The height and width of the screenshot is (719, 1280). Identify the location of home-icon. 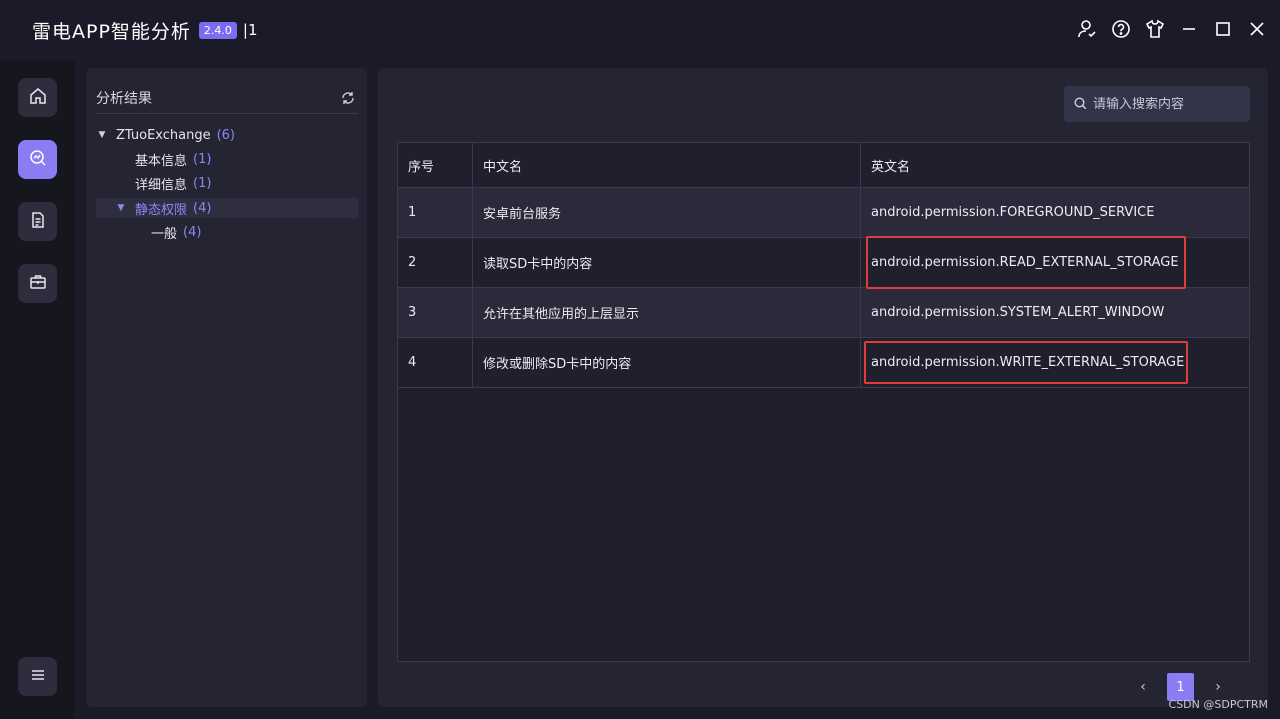
(38, 98).